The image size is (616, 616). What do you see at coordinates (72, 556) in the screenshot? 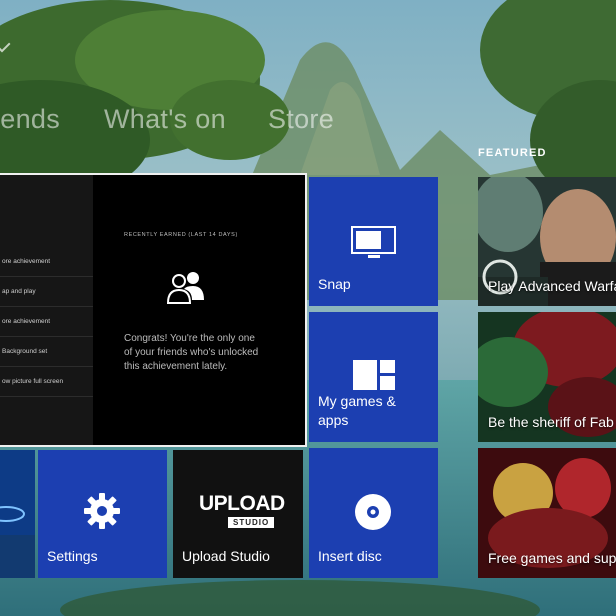
I see `settings-label: Settings` at bounding box center [72, 556].